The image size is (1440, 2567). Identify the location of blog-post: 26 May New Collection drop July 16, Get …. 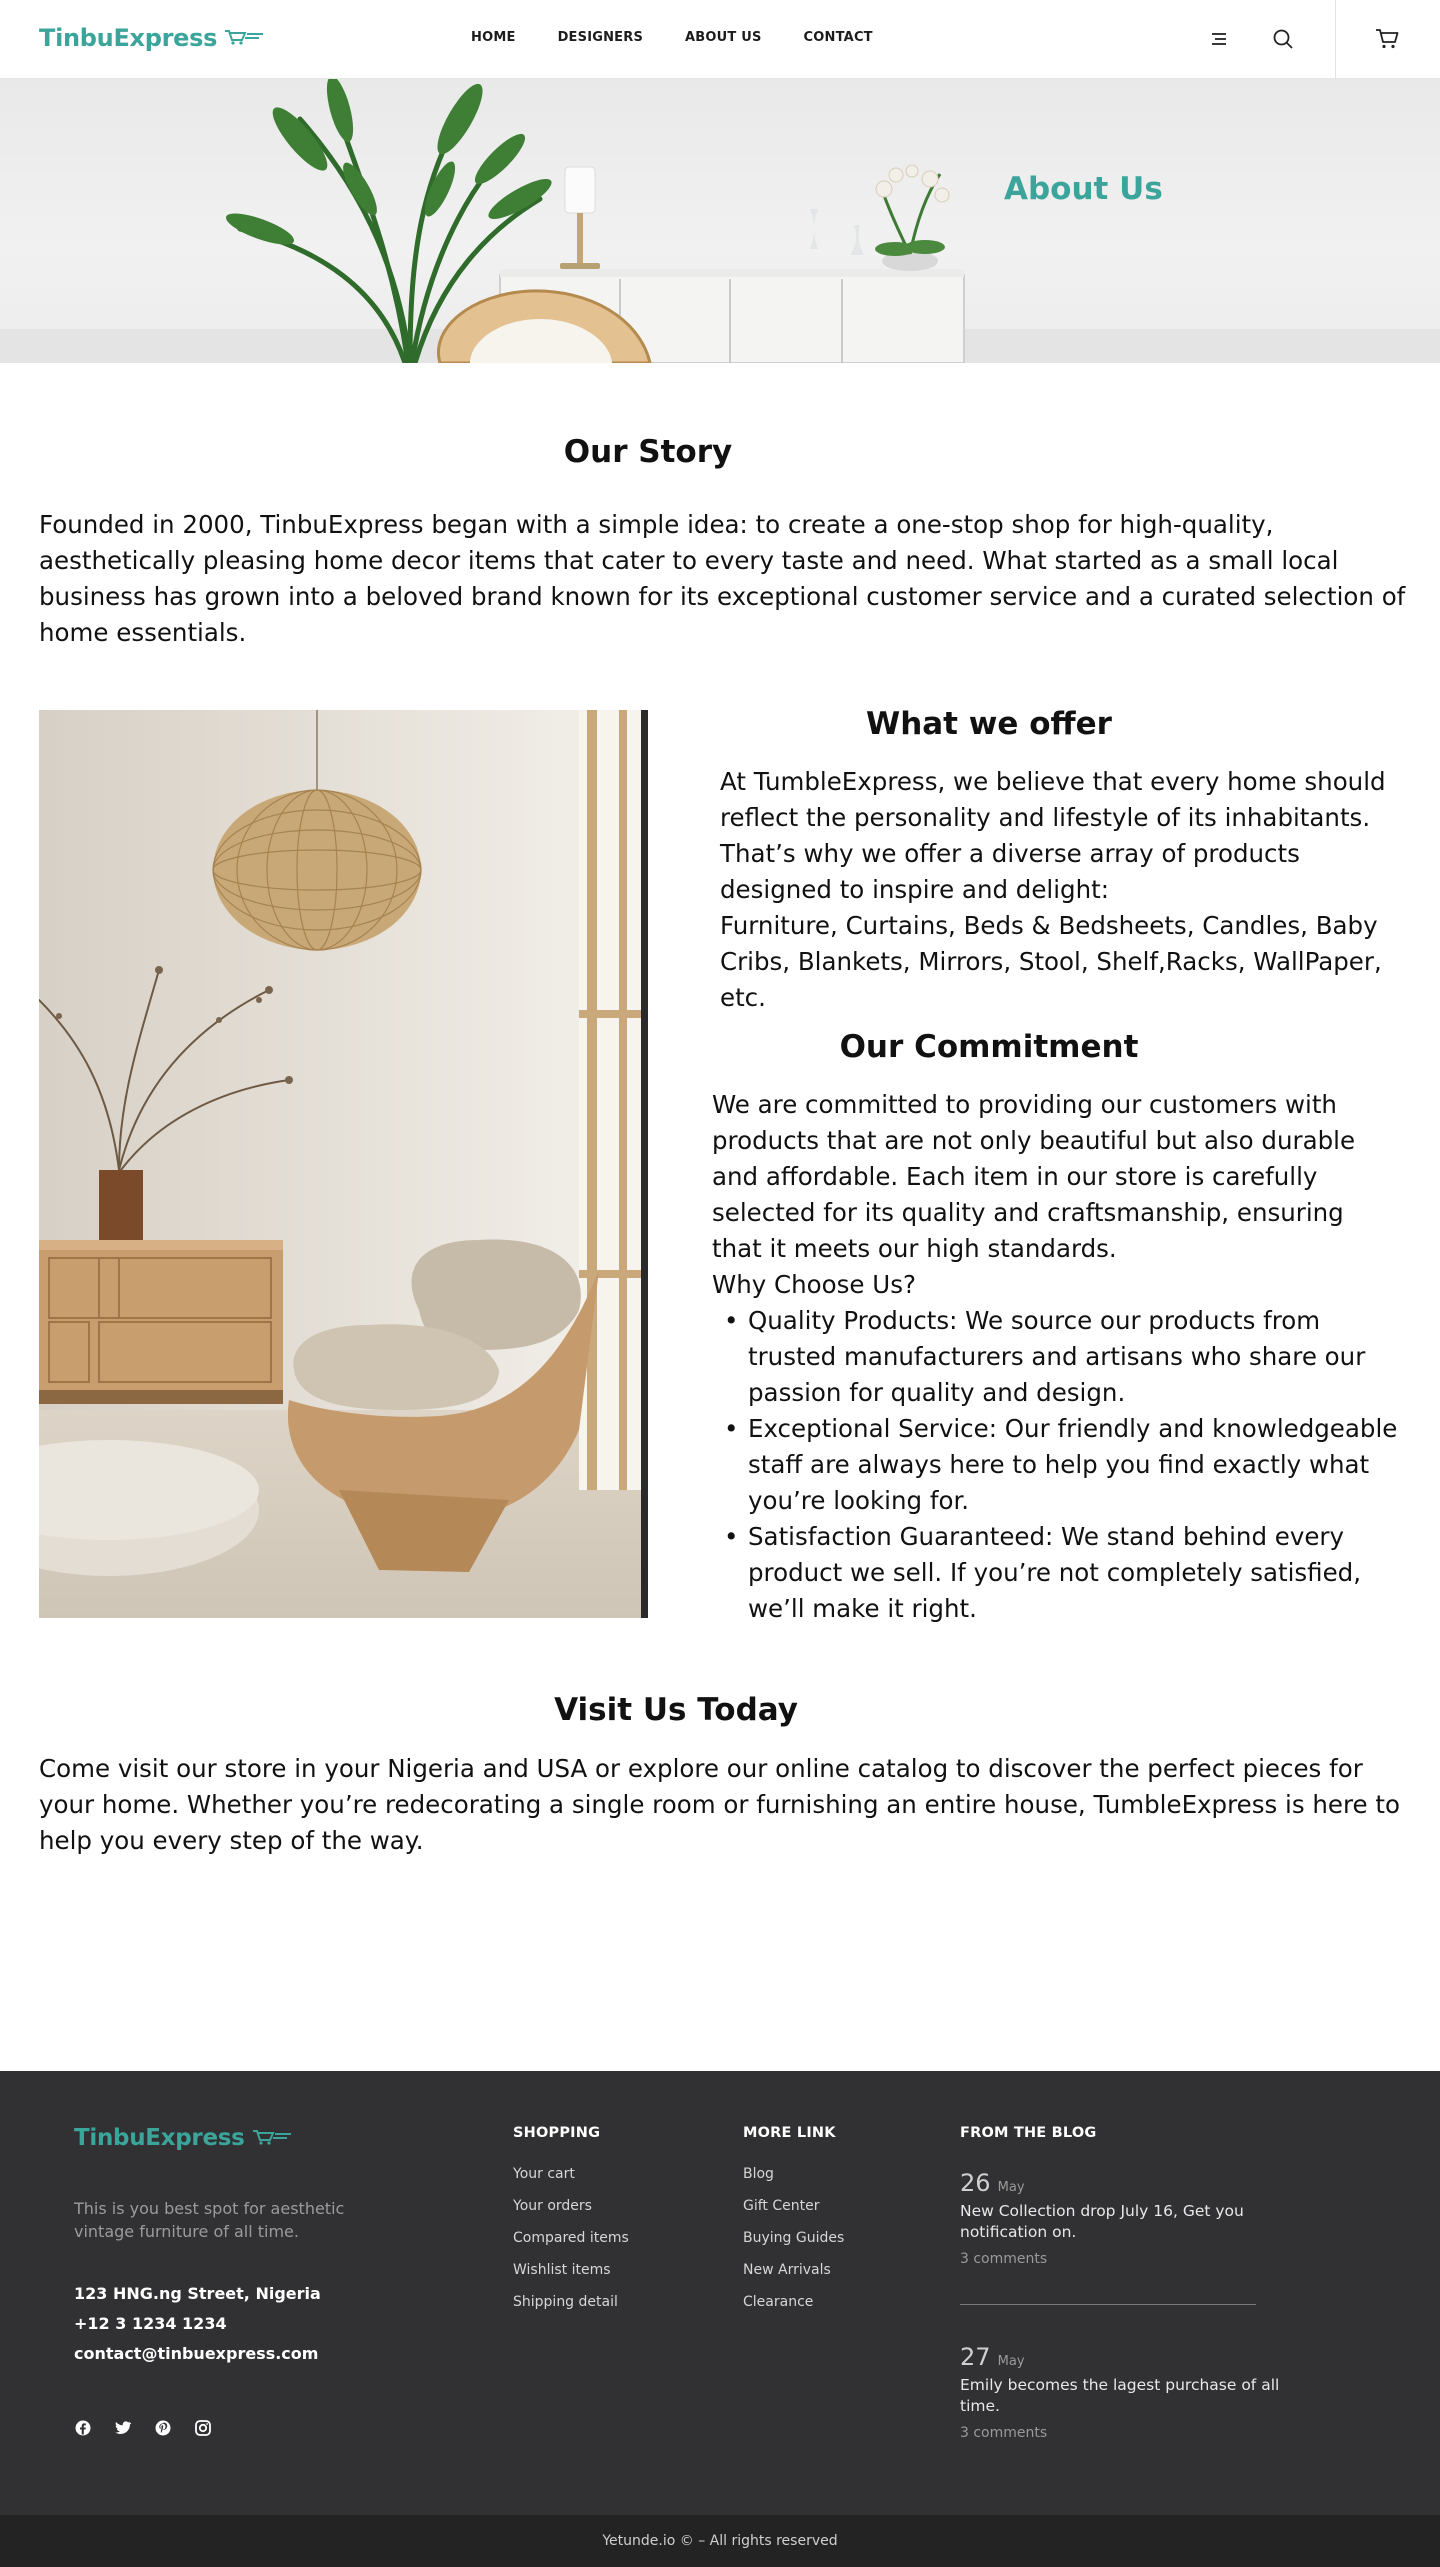
(1120, 2218).